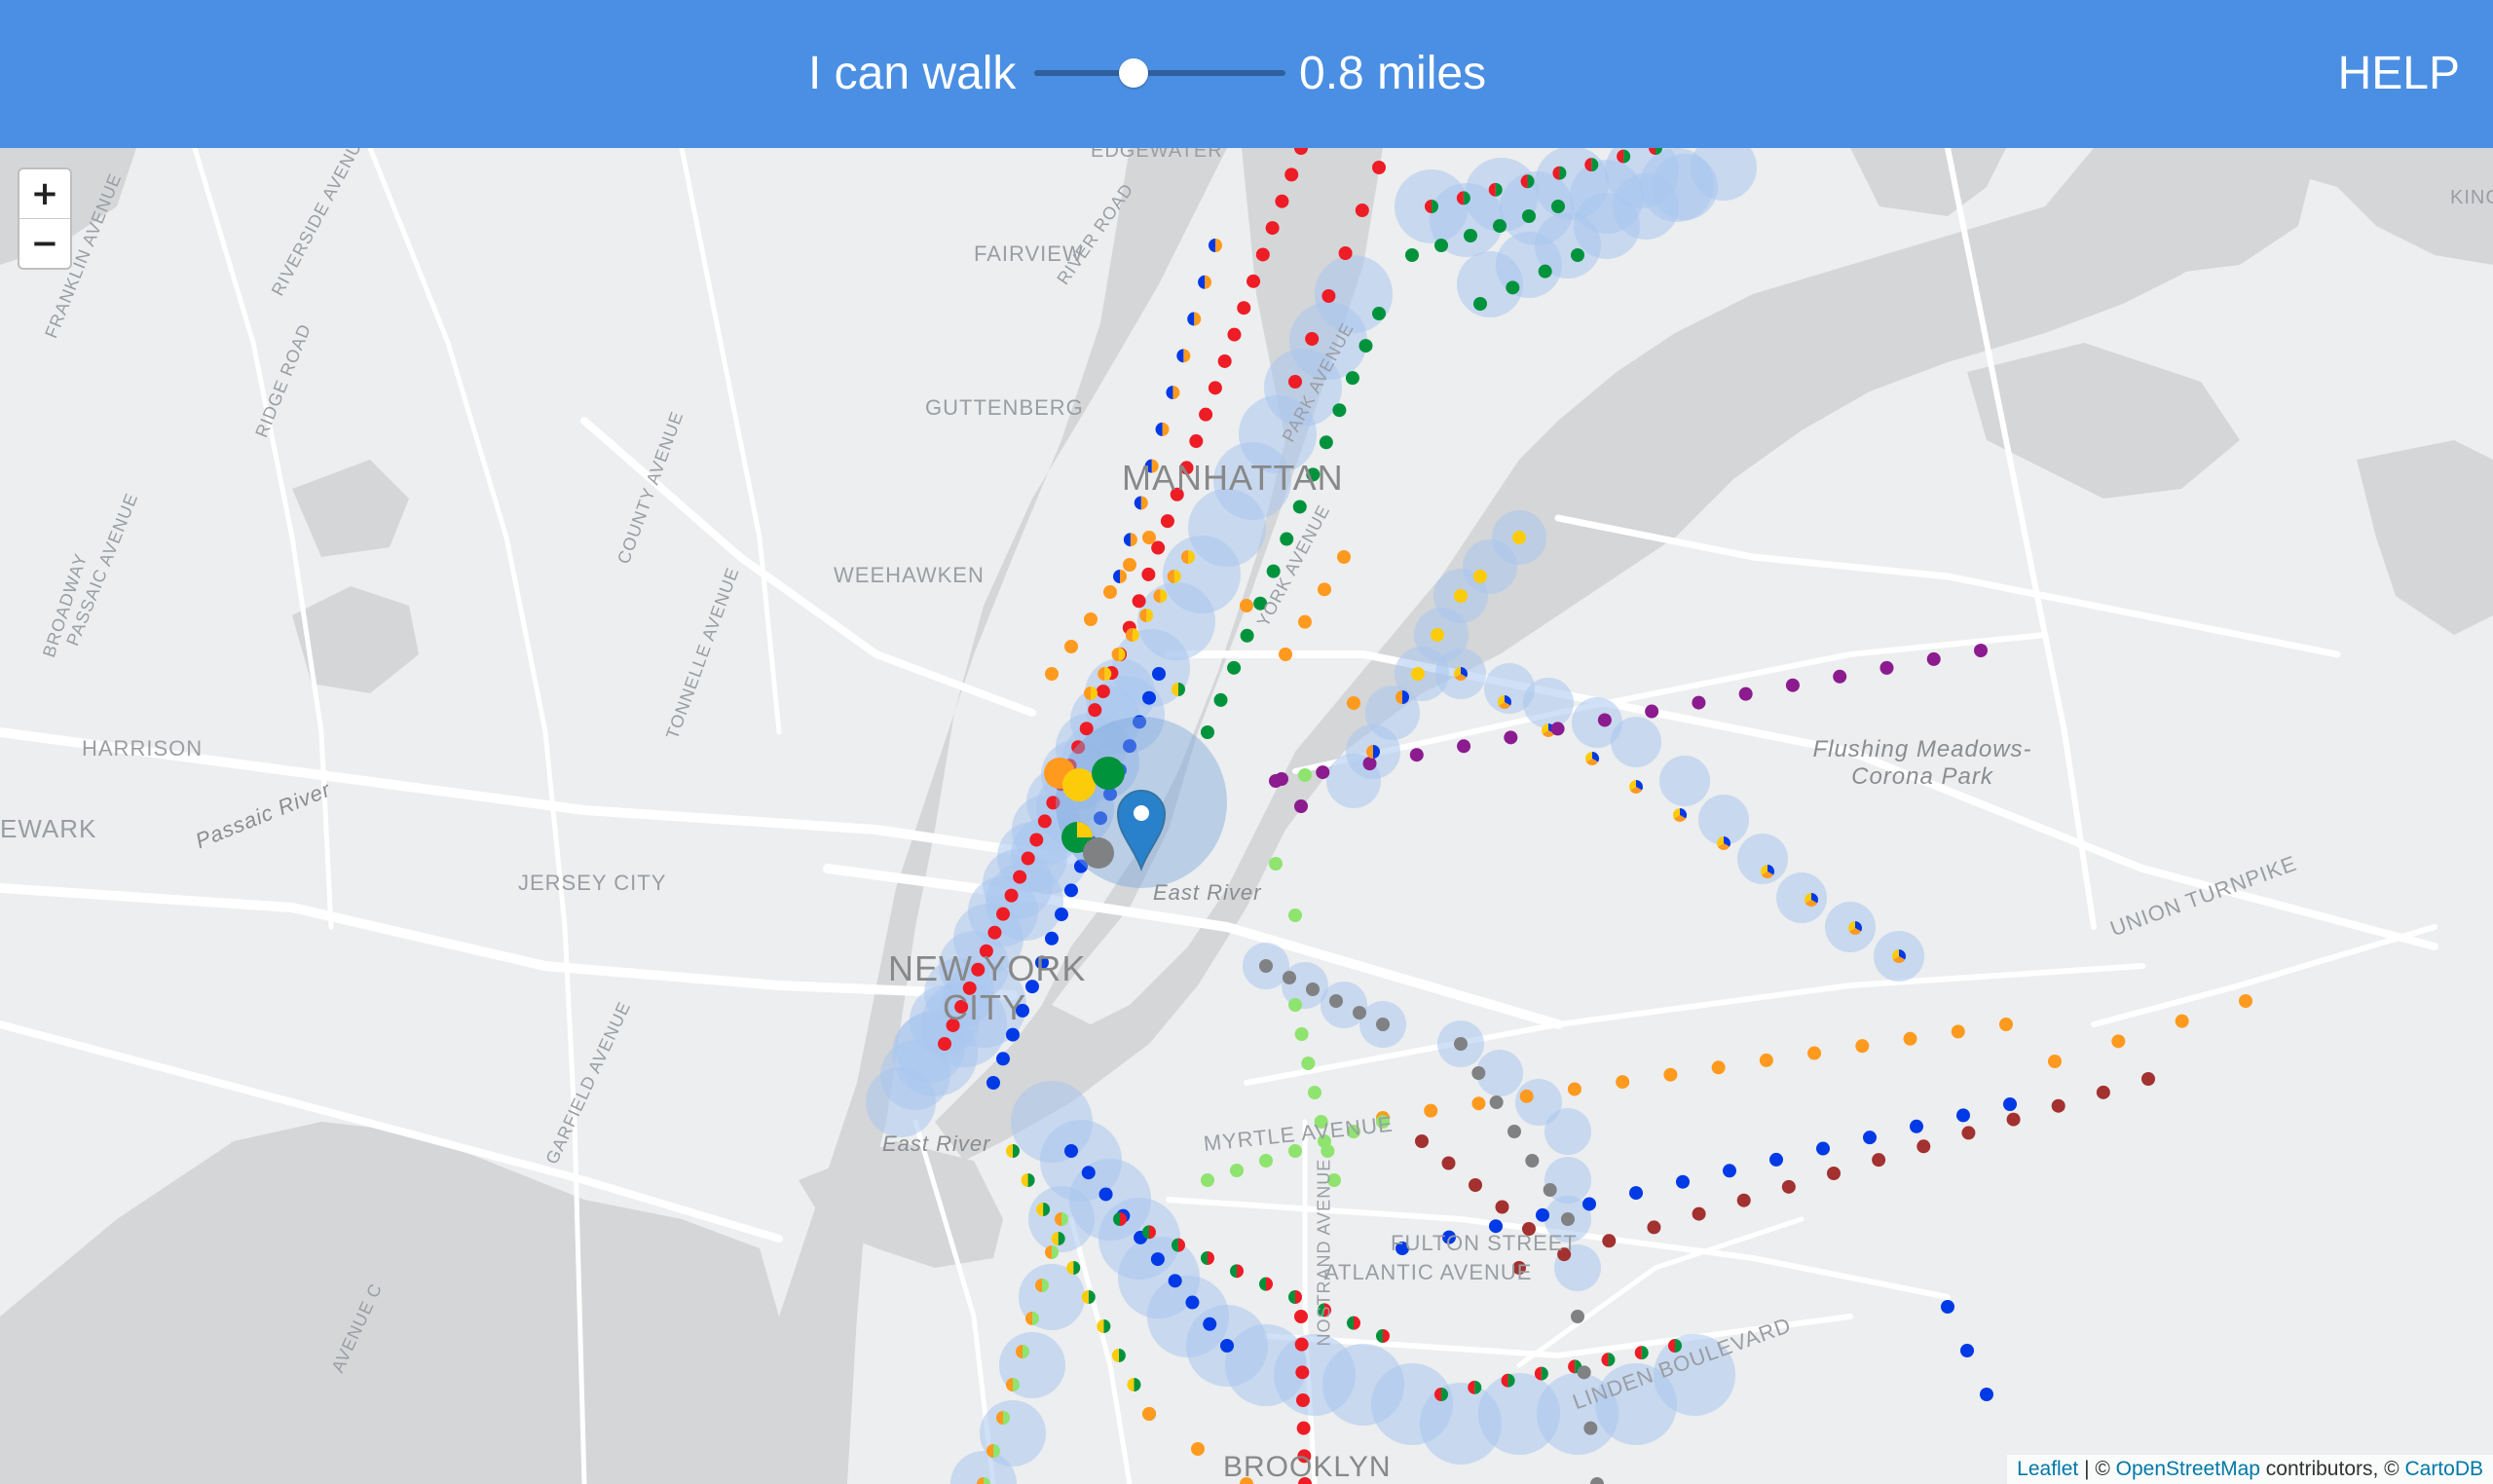  Describe the element at coordinates (1079, 784) in the screenshot. I see `station-nearby-yellow` at that location.